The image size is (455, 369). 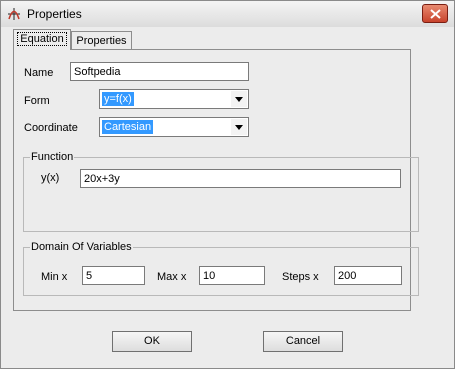 I want to click on close-icon, so click(x=435, y=14).